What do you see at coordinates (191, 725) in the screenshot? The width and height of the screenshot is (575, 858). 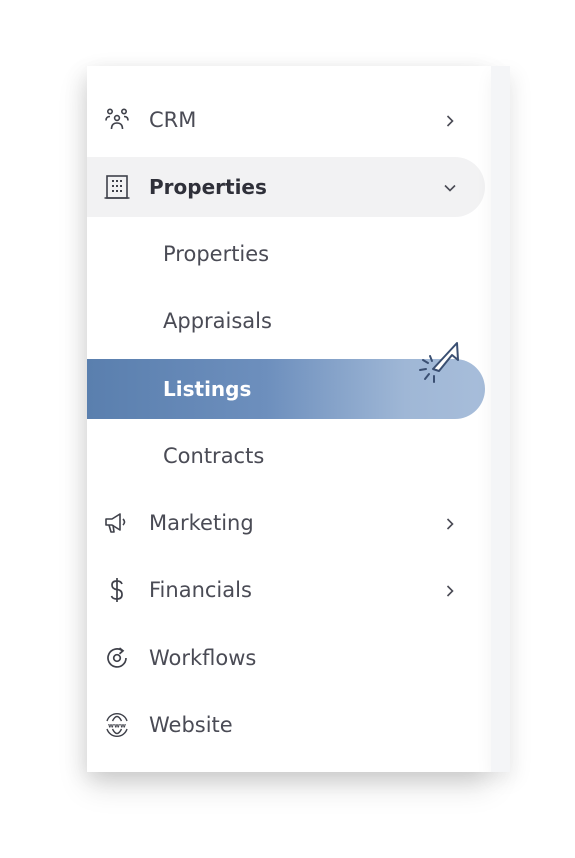 I see `nav-item-label: Website` at bounding box center [191, 725].